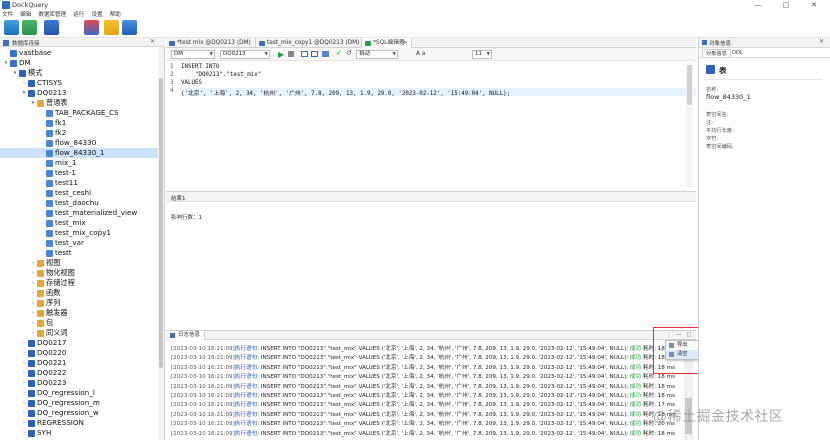 The image size is (830, 440). What do you see at coordinates (79, 163) in the screenshot?
I see `tree-item: mix_1` at bounding box center [79, 163].